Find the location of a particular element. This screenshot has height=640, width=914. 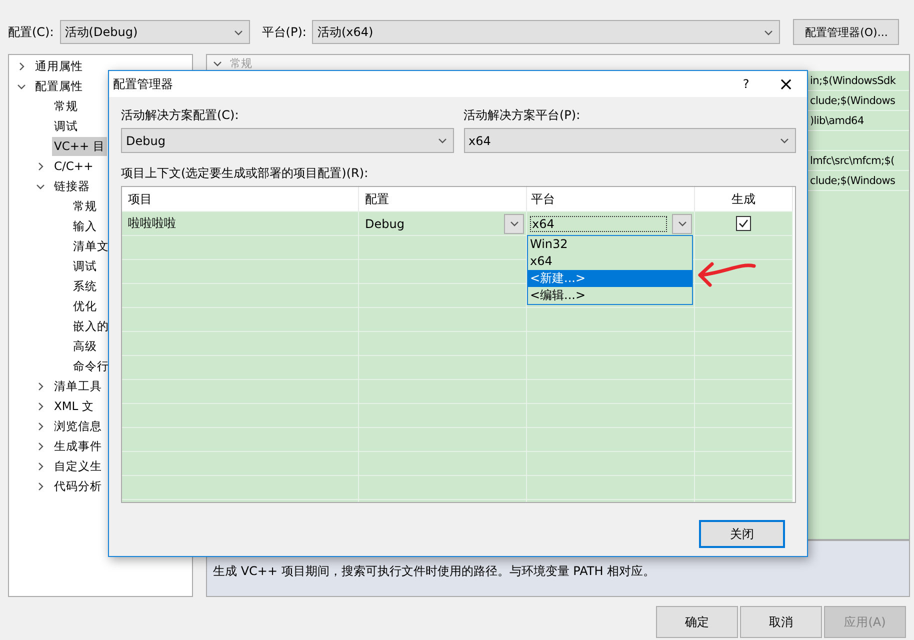

dropdown-option: Win32 is located at coordinates (610, 244).